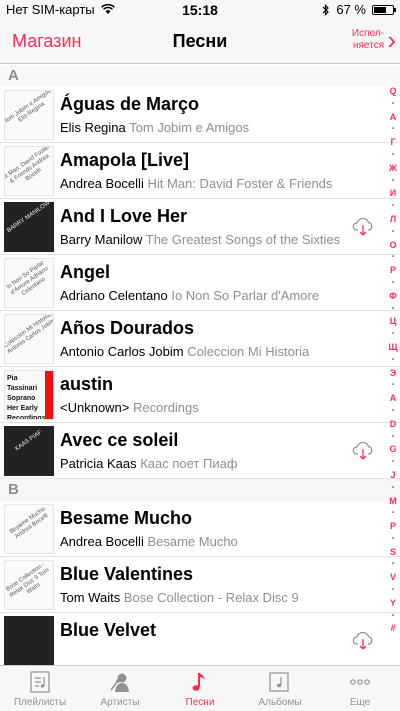 This screenshot has height=711, width=400. What do you see at coordinates (200, 682) in the screenshot?
I see `music-note-icon` at bounding box center [200, 682].